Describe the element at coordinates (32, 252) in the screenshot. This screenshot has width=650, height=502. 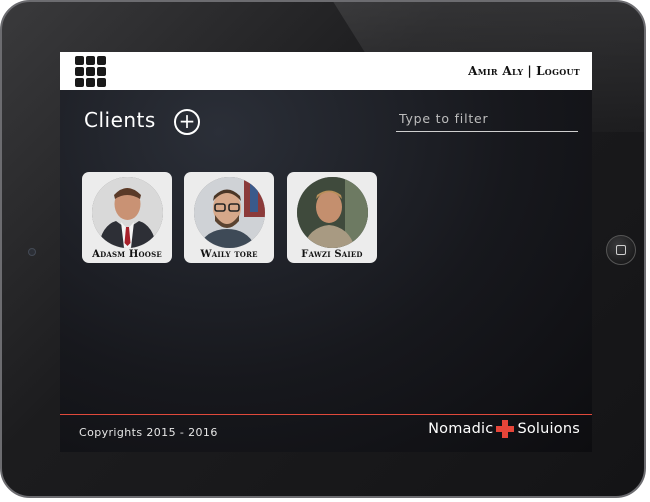
I see `front-camera` at that location.